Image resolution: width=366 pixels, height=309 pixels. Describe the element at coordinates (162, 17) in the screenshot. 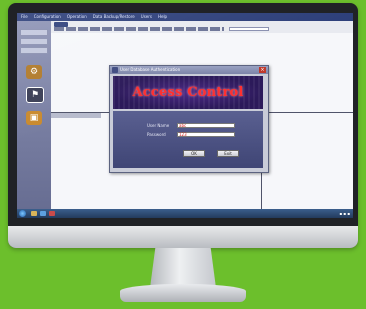

I see `menu-help: Help` at that location.